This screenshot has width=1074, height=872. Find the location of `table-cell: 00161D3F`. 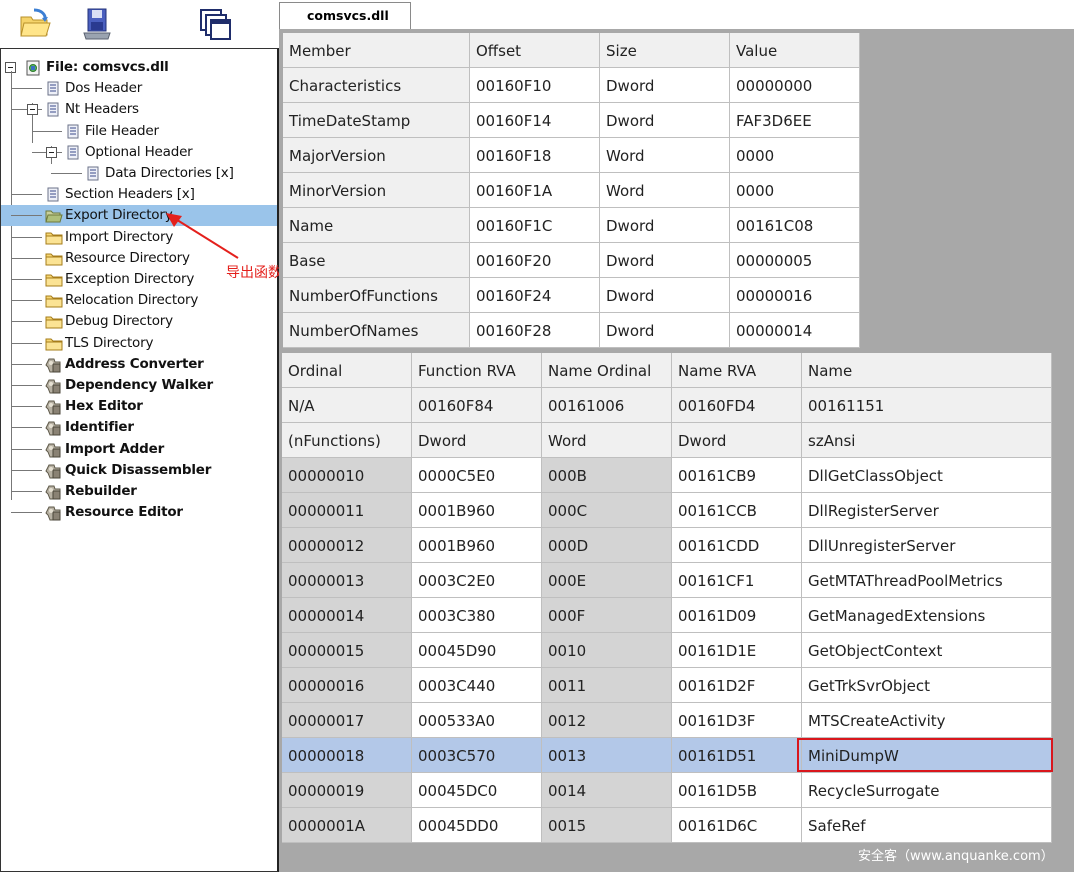

table-cell: 00161D3F is located at coordinates (737, 720).